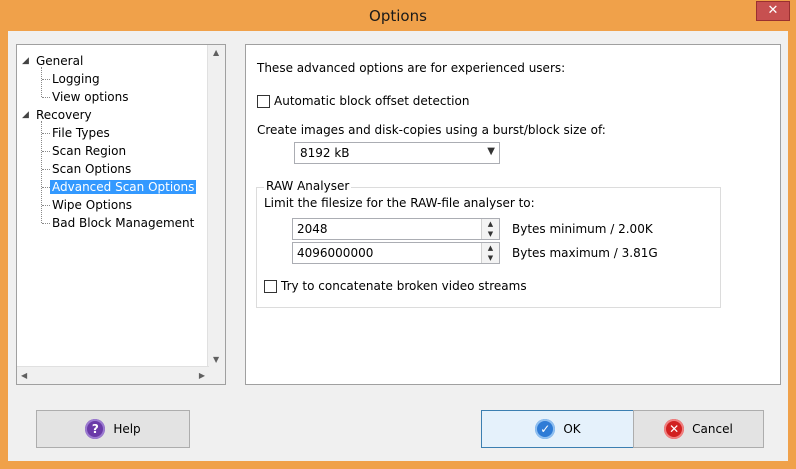  Describe the element at coordinates (113, 375) in the screenshot. I see `tree-horizontal-scrollbar: ◀ ▶` at that location.